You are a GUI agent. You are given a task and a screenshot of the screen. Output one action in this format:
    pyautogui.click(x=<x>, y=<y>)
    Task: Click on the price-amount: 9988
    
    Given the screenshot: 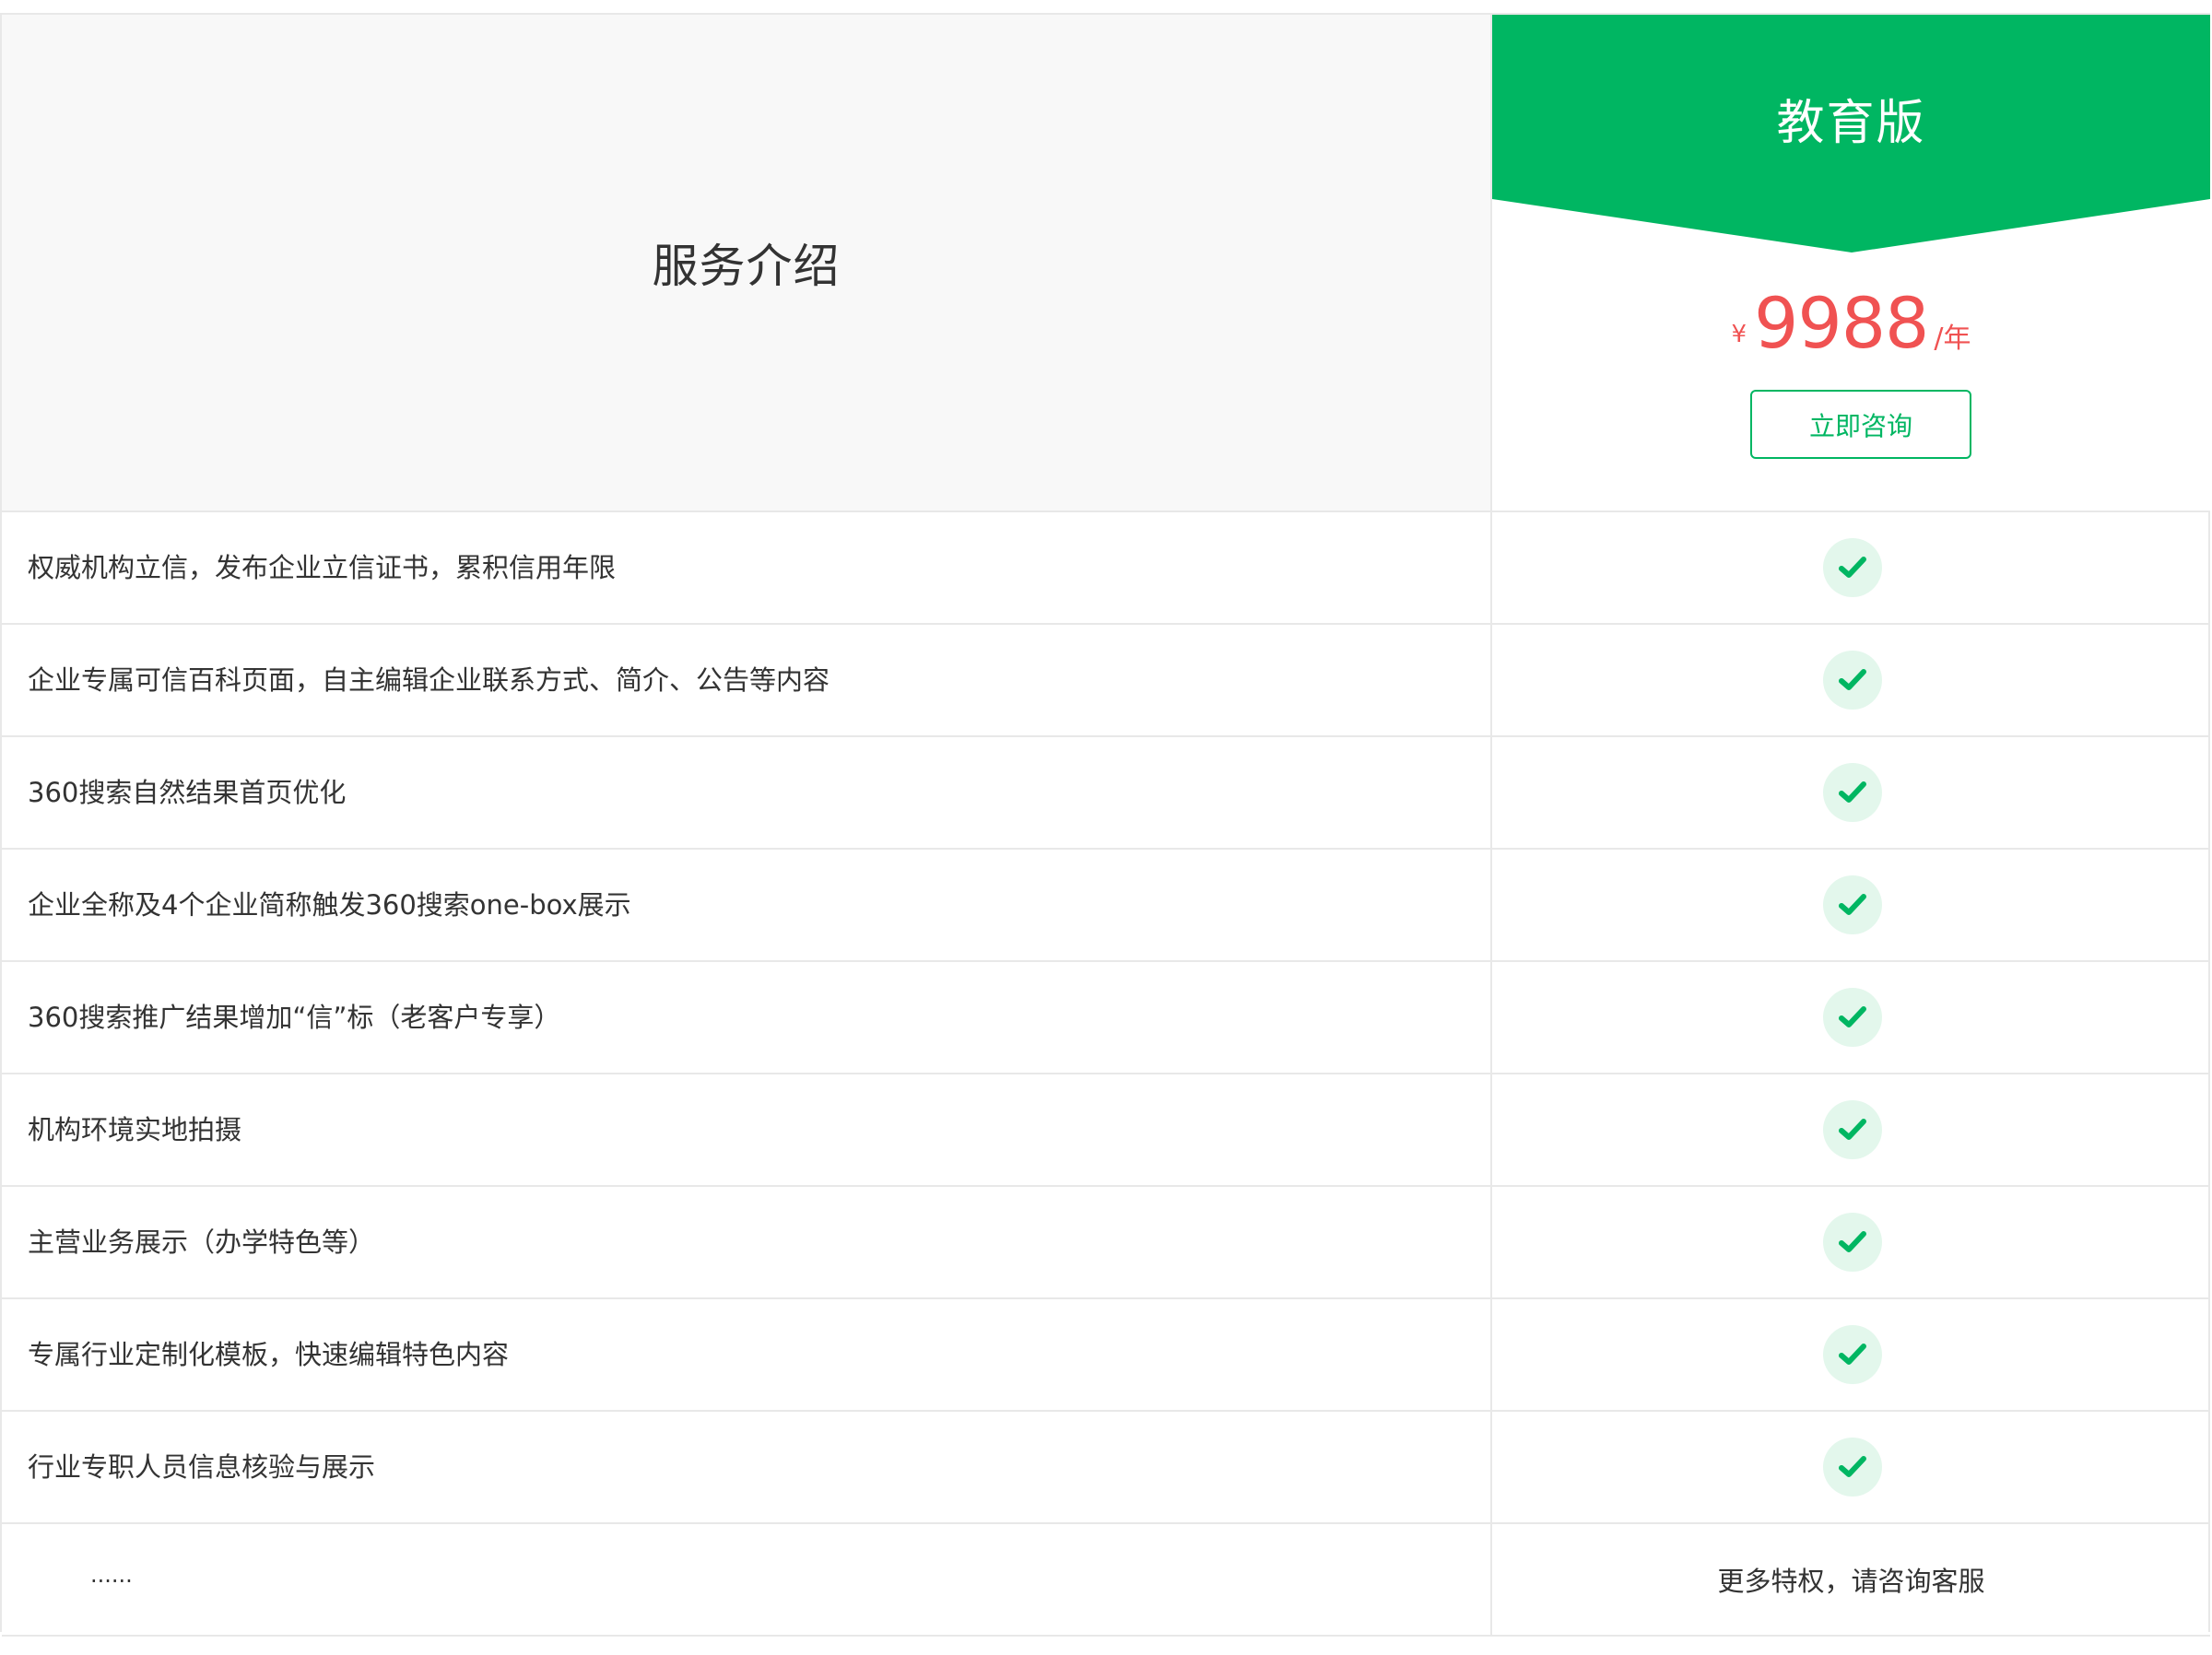 What is the action you would take?
    pyautogui.click(x=1841, y=323)
    